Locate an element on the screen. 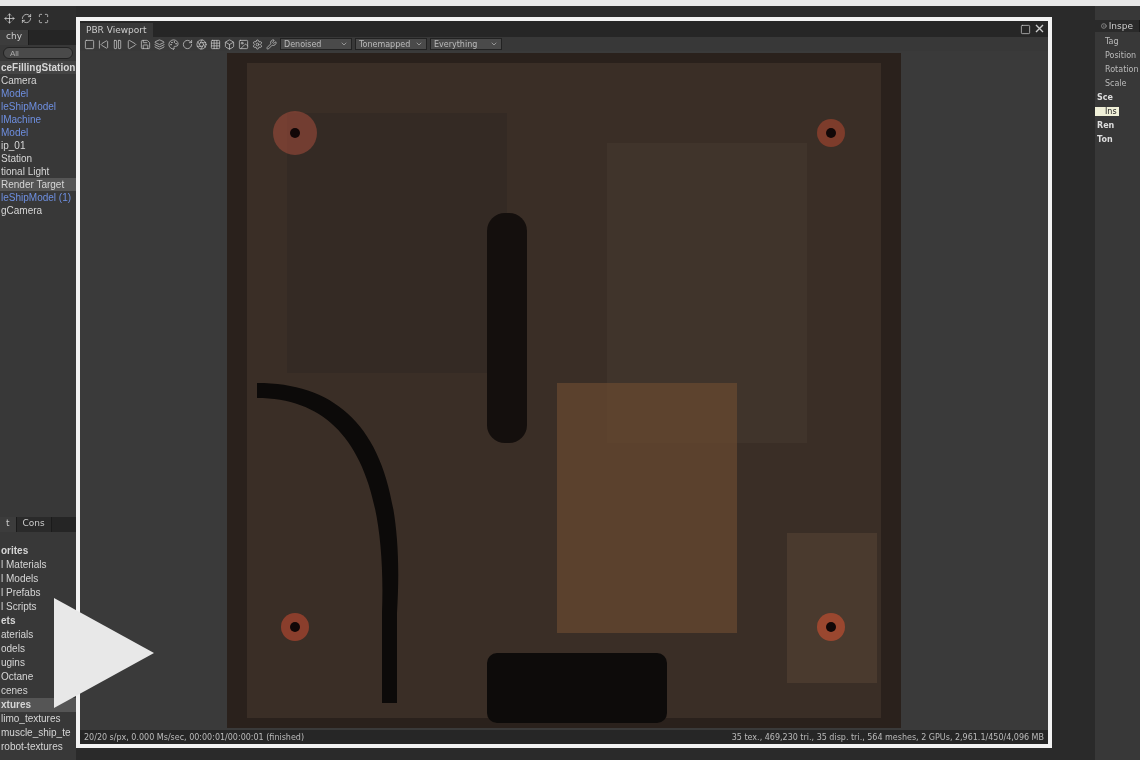 The image size is (1140, 760). inspector-label: Rotation is located at coordinates (1122, 69).